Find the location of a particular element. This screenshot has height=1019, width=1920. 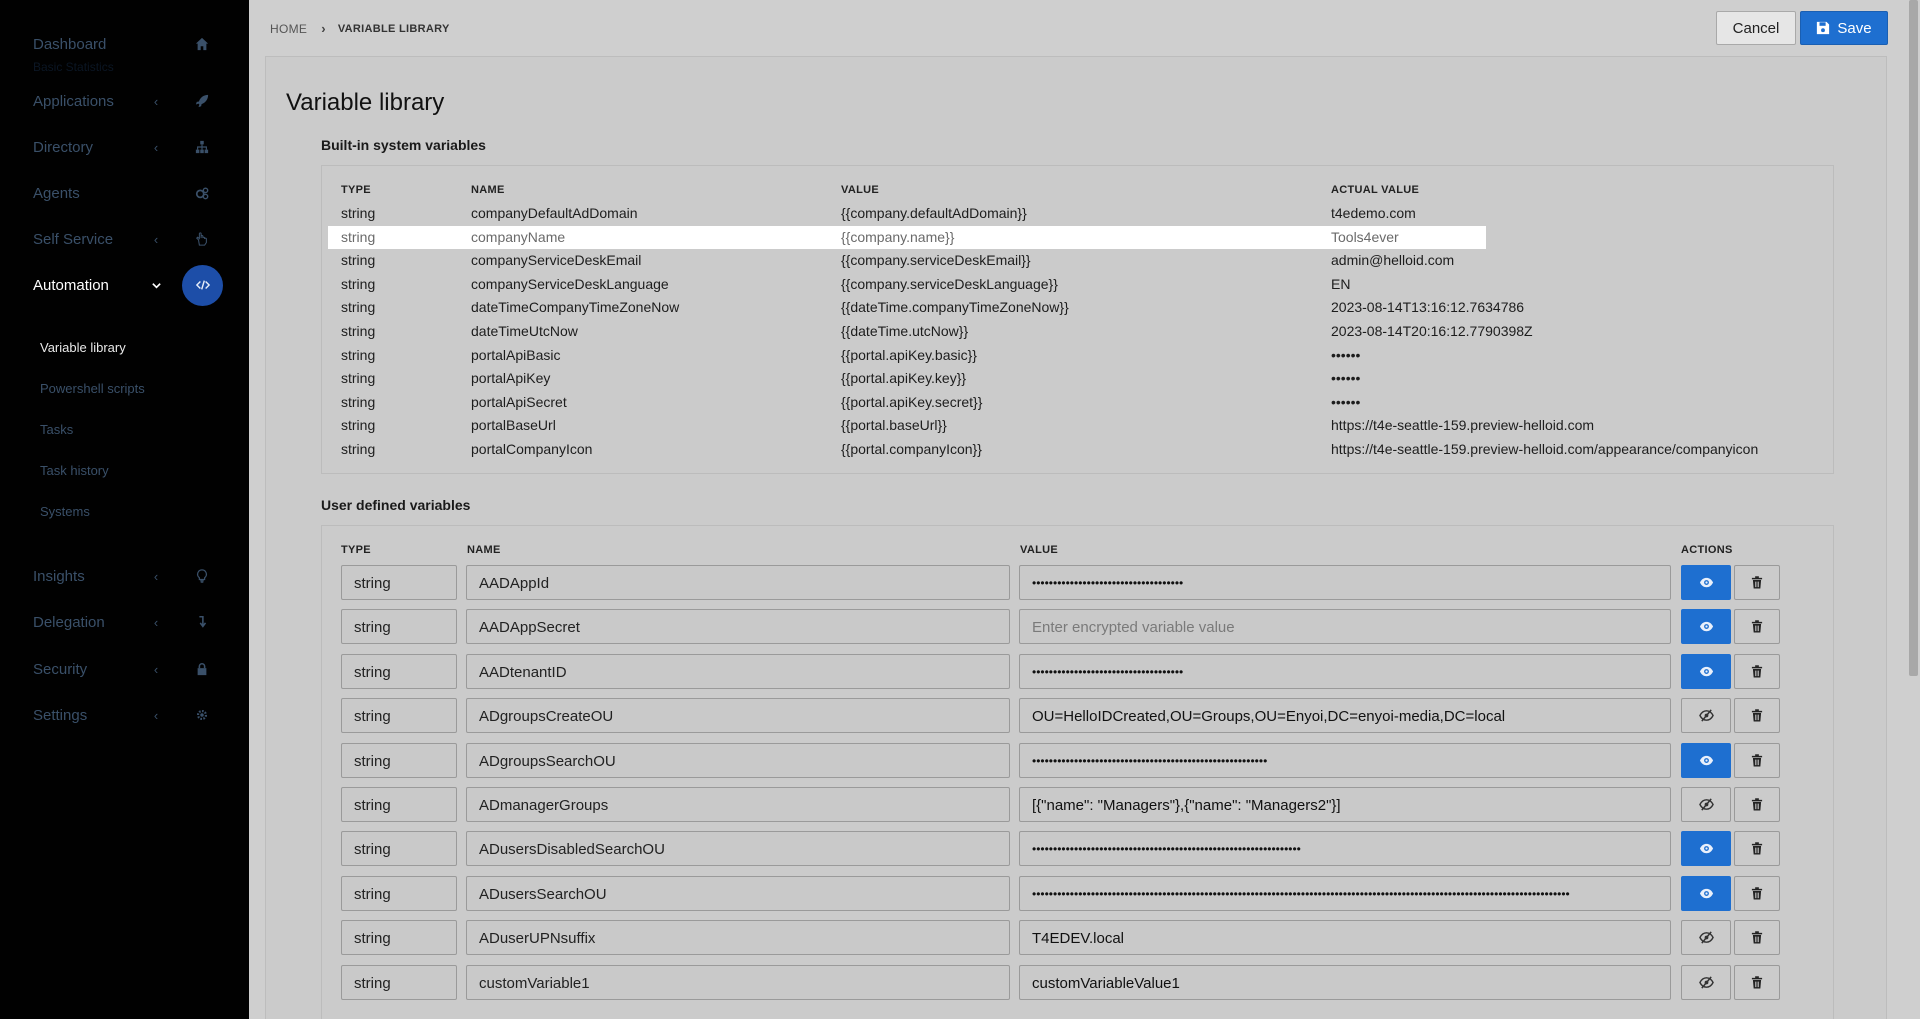

cell-name: portalApiKey is located at coordinates (511, 378).